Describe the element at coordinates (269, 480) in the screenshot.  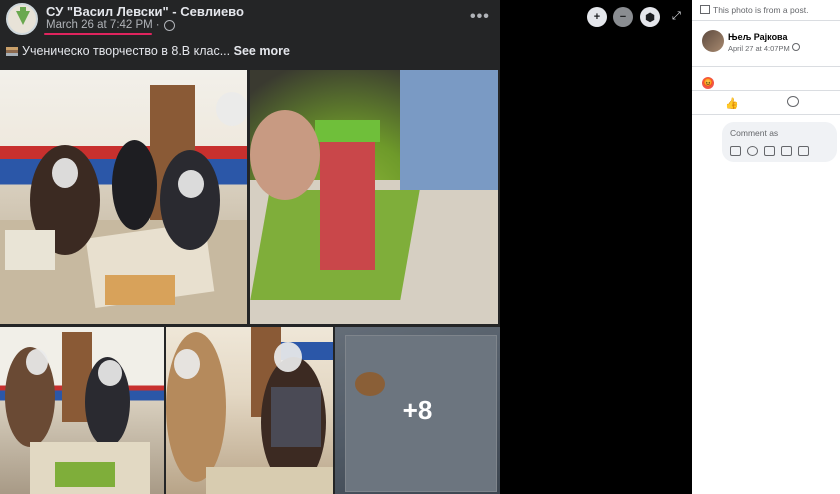
I see `table-surface` at that location.